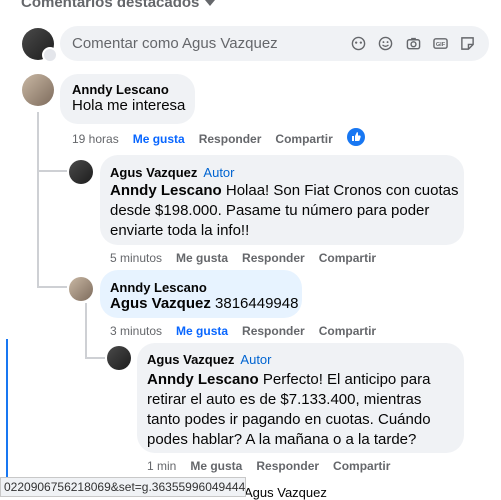 The image size is (501, 500). What do you see at coordinates (7, 417) in the screenshot?
I see `focus-indicator` at bounding box center [7, 417].